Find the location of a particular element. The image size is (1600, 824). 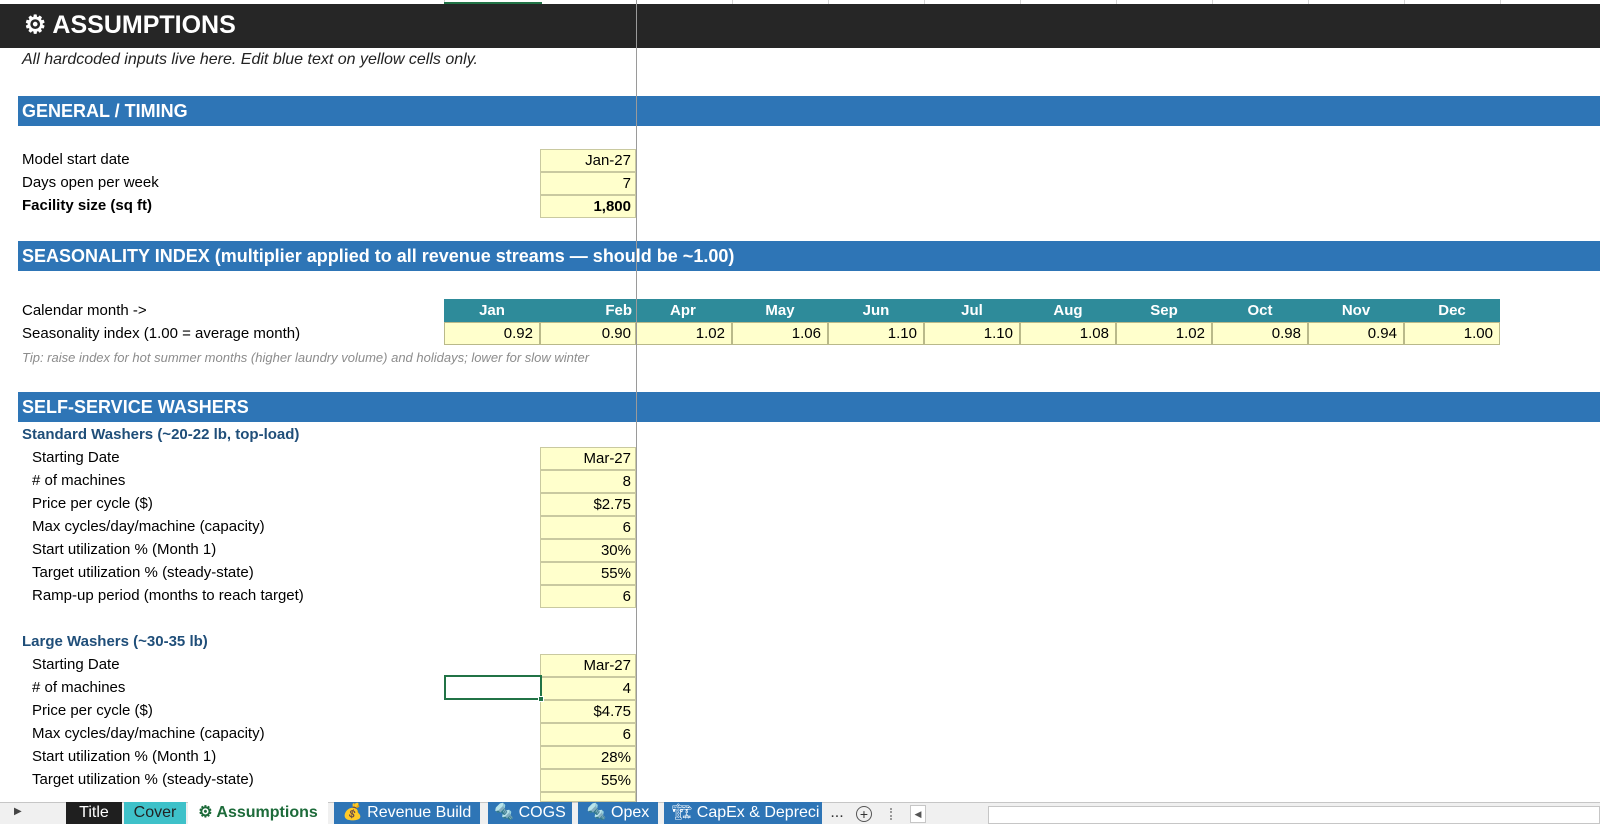

fill-handle is located at coordinates (541, 699).